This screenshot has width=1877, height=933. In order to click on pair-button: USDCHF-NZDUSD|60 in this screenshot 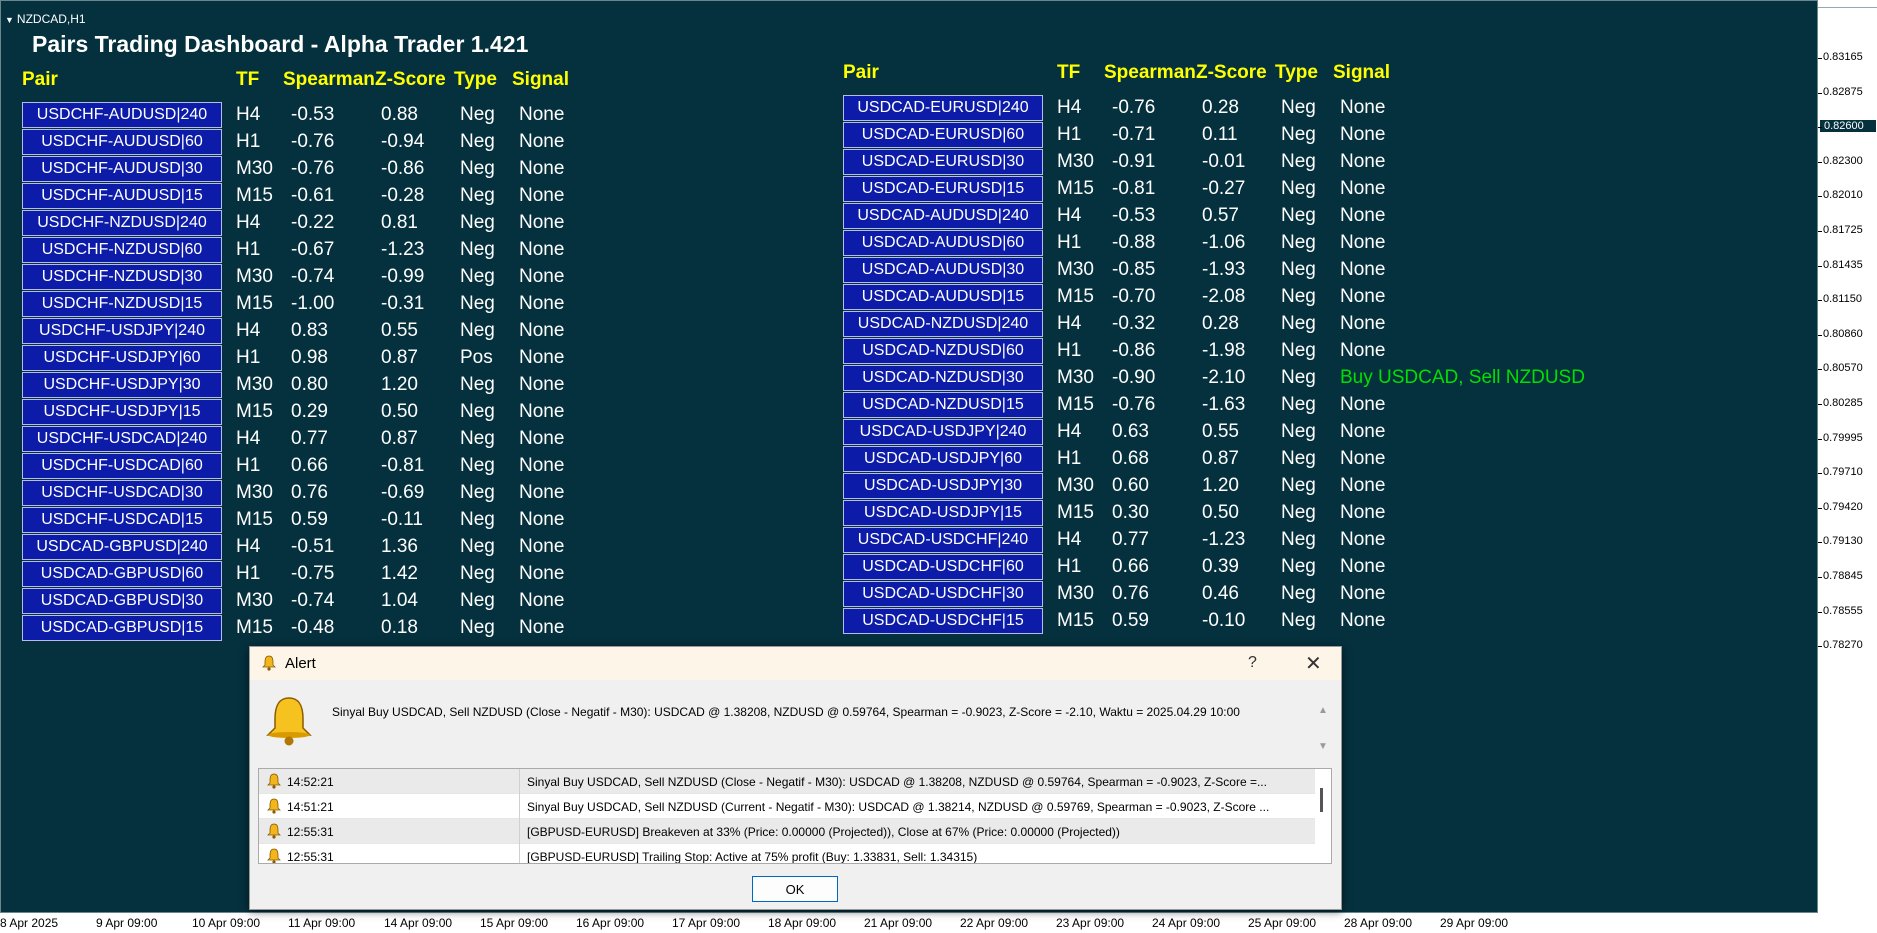, I will do `click(122, 250)`.